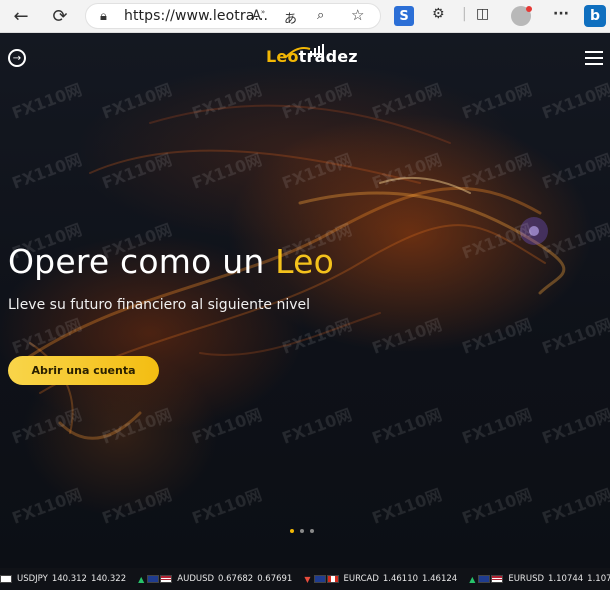 The image size is (610, 590). What do you see at coordinates (438, 14) in the screenshot?
I see `puzzle-icon: ⚙` at bounding box center [438, 14].